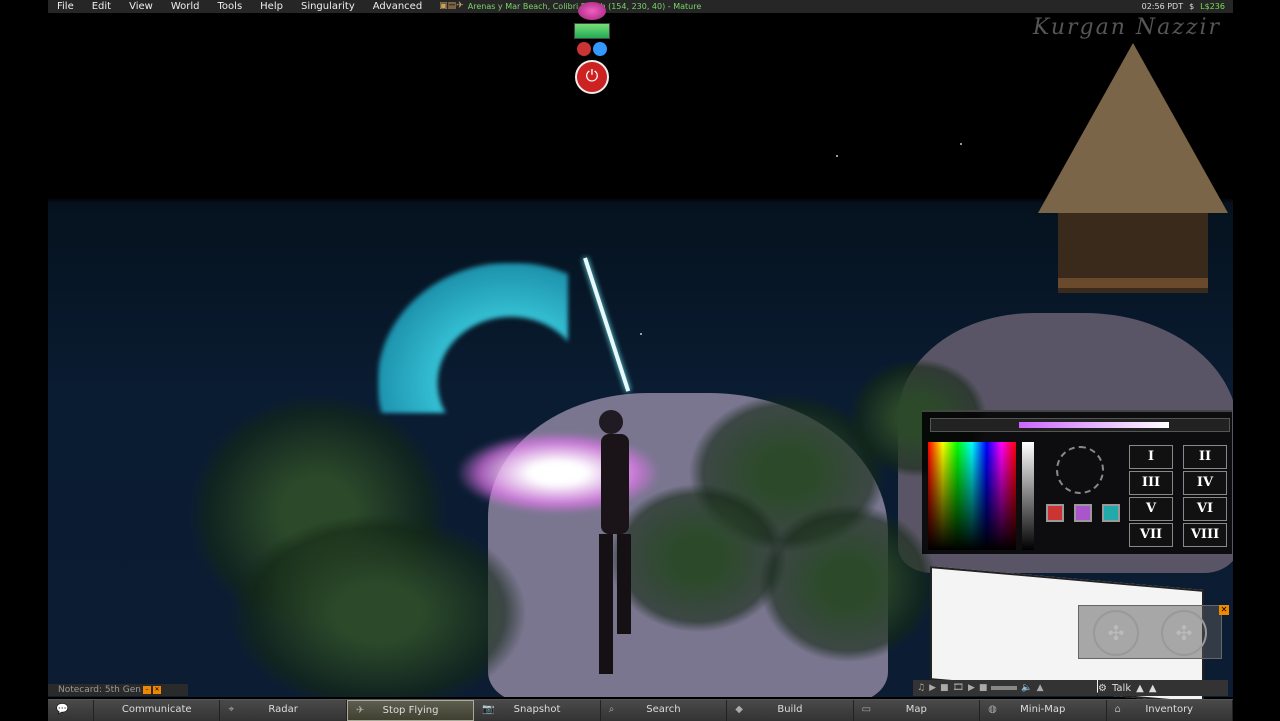  I want to click on stop-flying-label: Stop Flying, so click(410, 710).